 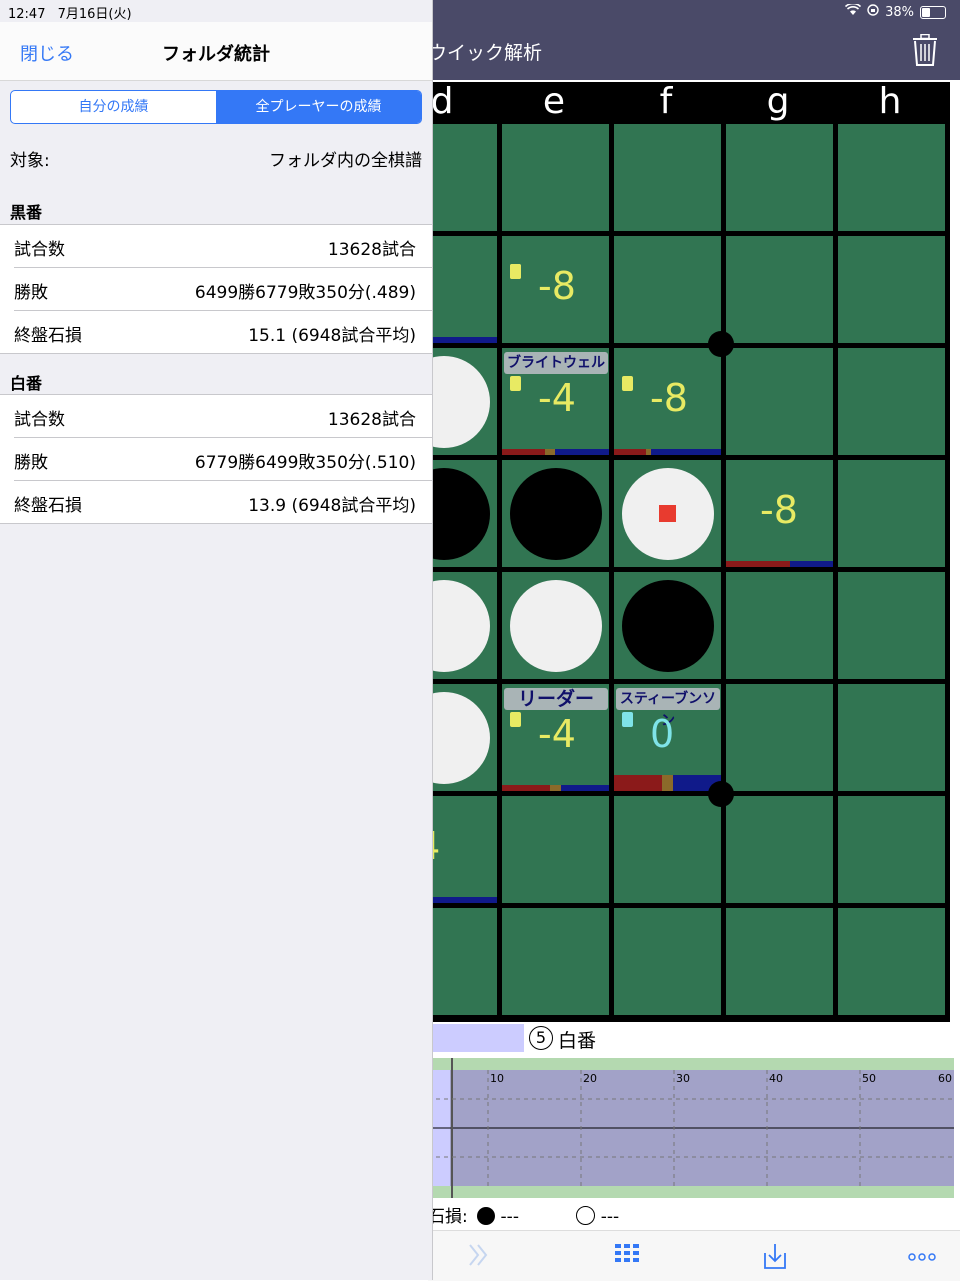 I want to click on board-cell-e2: -8, so click(x=555, y=289).